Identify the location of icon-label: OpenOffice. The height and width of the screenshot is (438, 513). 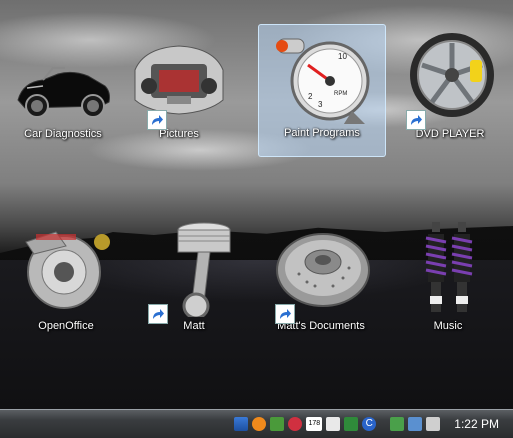
(66, 326).